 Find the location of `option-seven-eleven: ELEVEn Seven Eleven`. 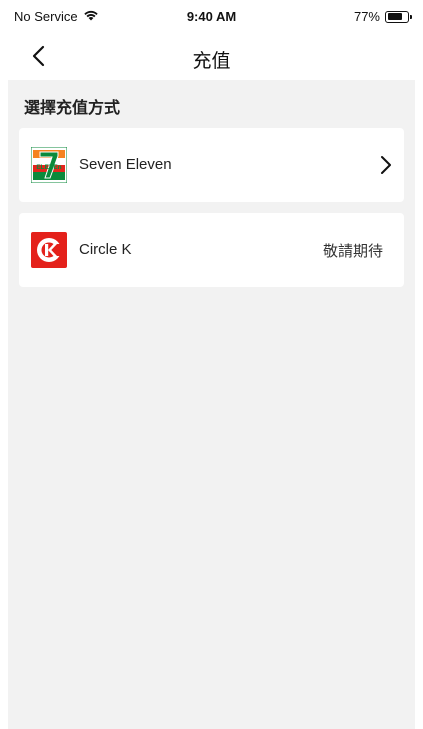

option-seven-eleven: ELEVEn Seven Eleven is located at coordinates (211, 165).